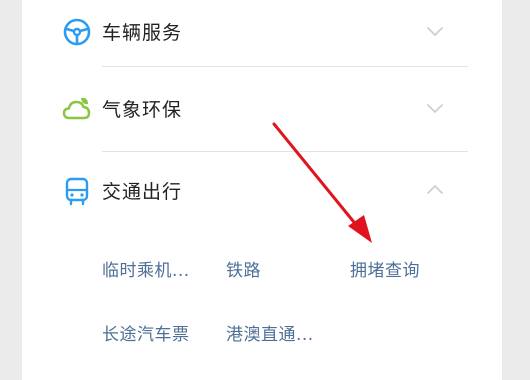 The image size is (530, 380). I want to click on category-title: 气象环保, so click(142, 110).